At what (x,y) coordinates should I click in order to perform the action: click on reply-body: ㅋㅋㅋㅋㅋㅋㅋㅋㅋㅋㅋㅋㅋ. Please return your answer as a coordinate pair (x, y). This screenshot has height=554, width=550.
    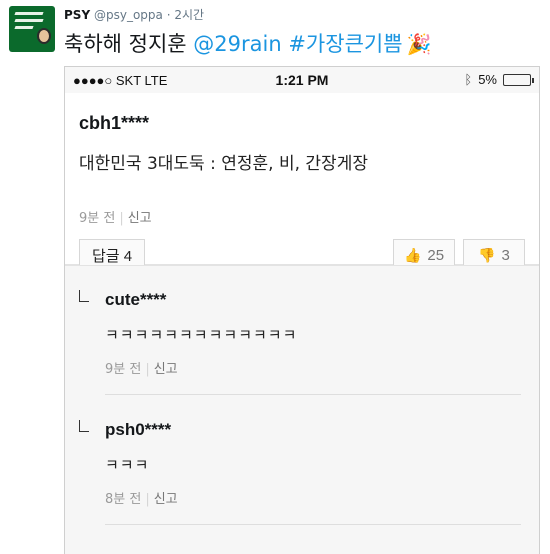
    Looking at the image, I should click on (201, 335).